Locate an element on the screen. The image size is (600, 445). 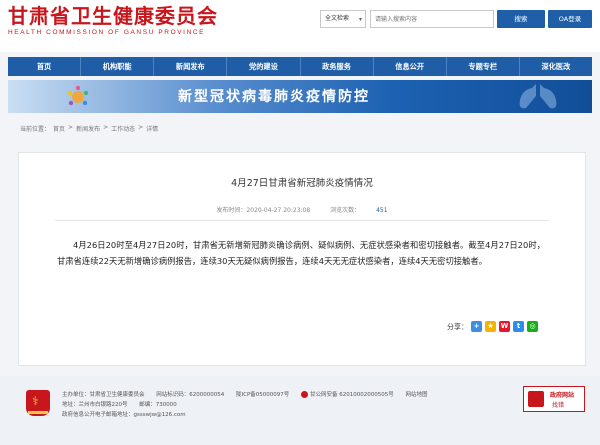
article-meta: 发布时间：2020-04-27 20:23:08 浏览次数： 451 is located at coordinates (302, 209).